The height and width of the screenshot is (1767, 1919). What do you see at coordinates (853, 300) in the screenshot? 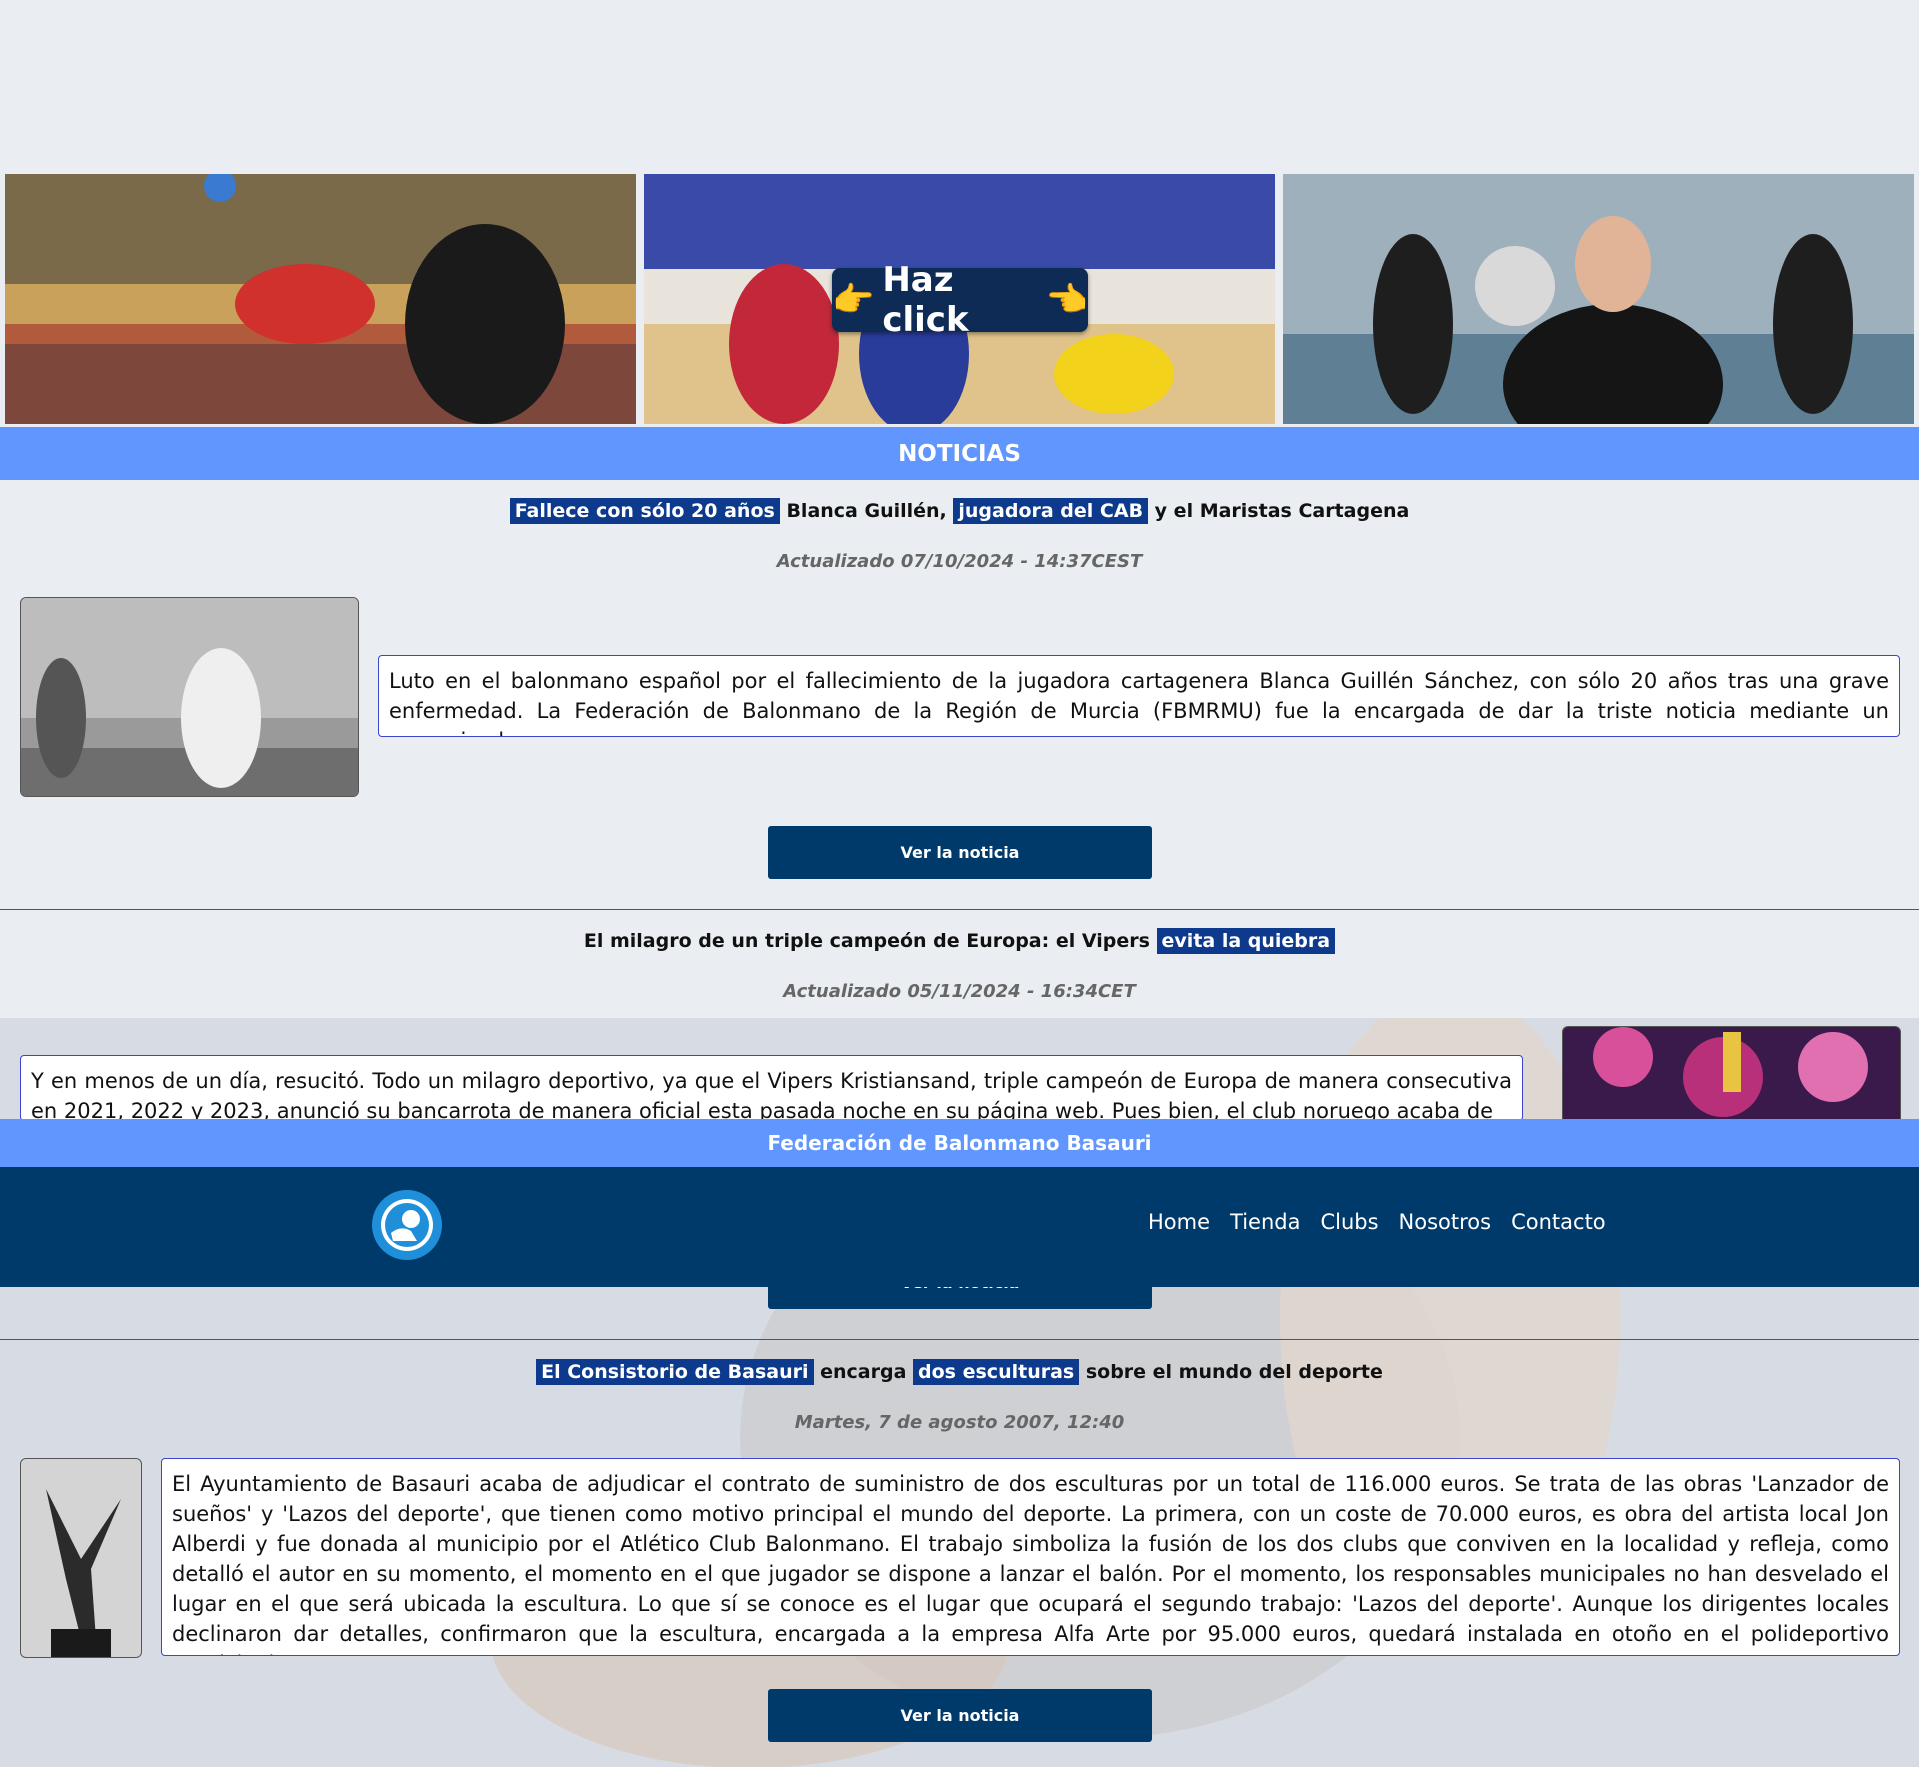
I see `pointing-right-icon: 👉` at bounding box center [853, 300].